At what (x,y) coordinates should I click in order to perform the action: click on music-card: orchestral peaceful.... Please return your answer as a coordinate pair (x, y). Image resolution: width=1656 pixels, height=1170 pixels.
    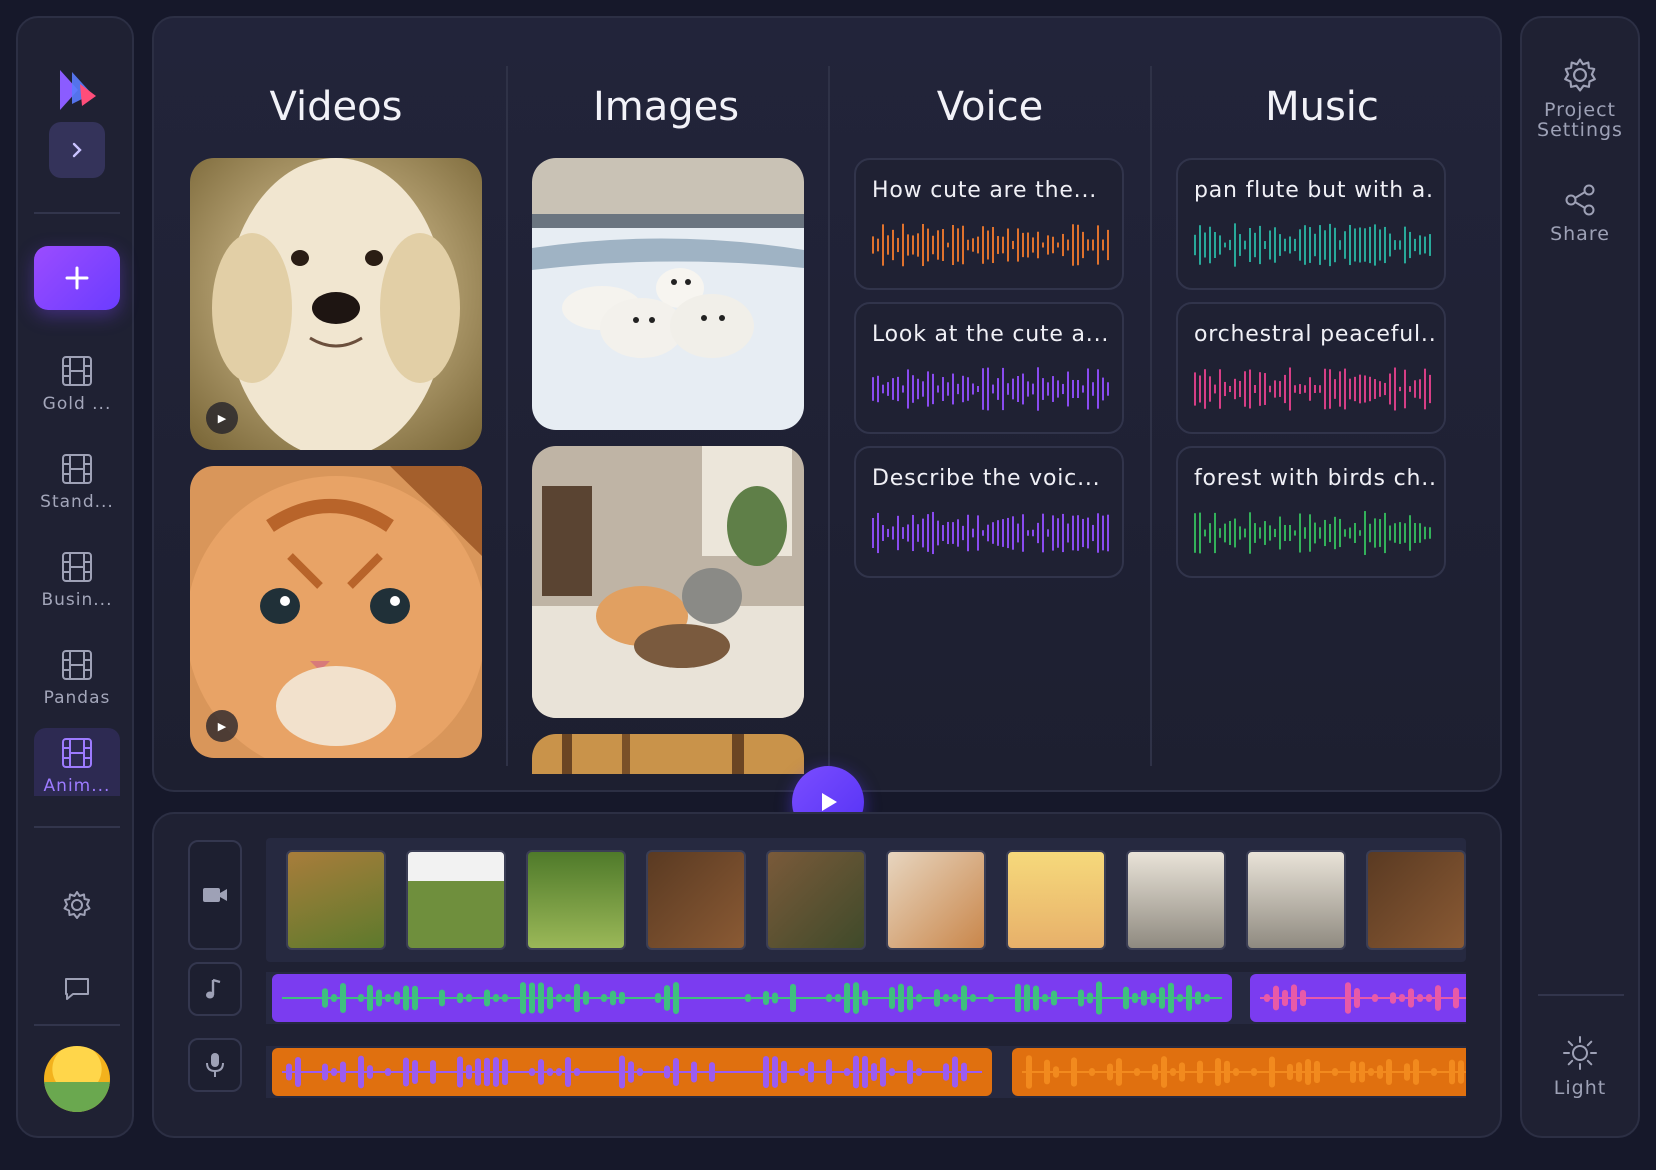
    Looking at the image, I should click on (1311, 368).